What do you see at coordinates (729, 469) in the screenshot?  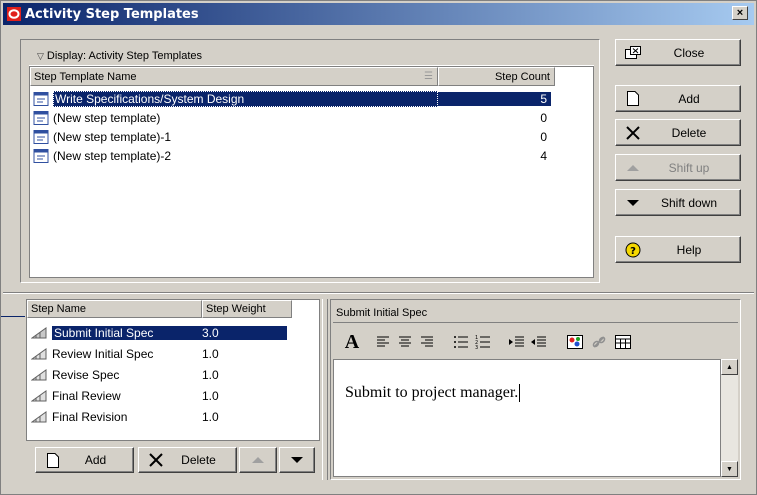 I see `scroll-down-button: ▼` at bounding box center [729, 469].